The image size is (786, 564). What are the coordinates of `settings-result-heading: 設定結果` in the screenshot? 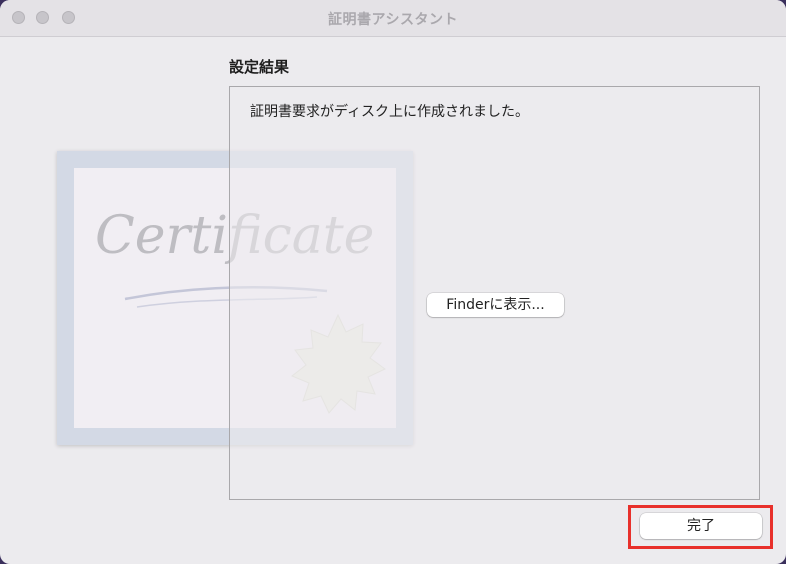 It's located at (259, 67).